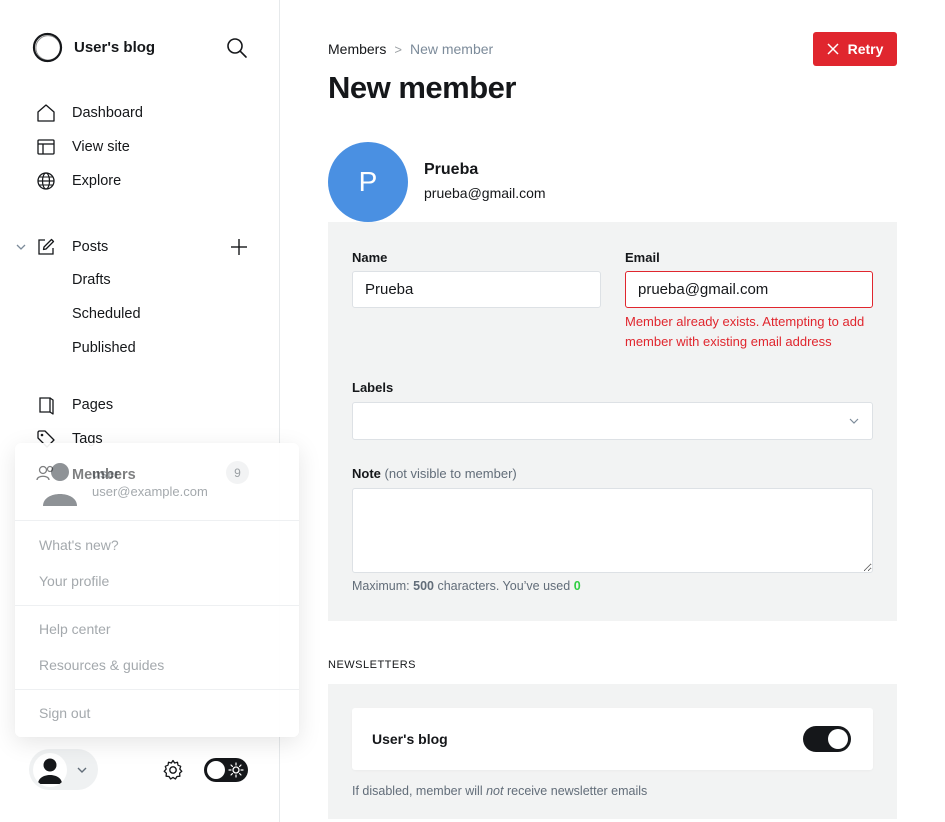 This screenshot has height=822, width=945. What do you see at coordinates (237, 48) in the screenshot?
I see `search-icon` at bounding box center [237, 48].